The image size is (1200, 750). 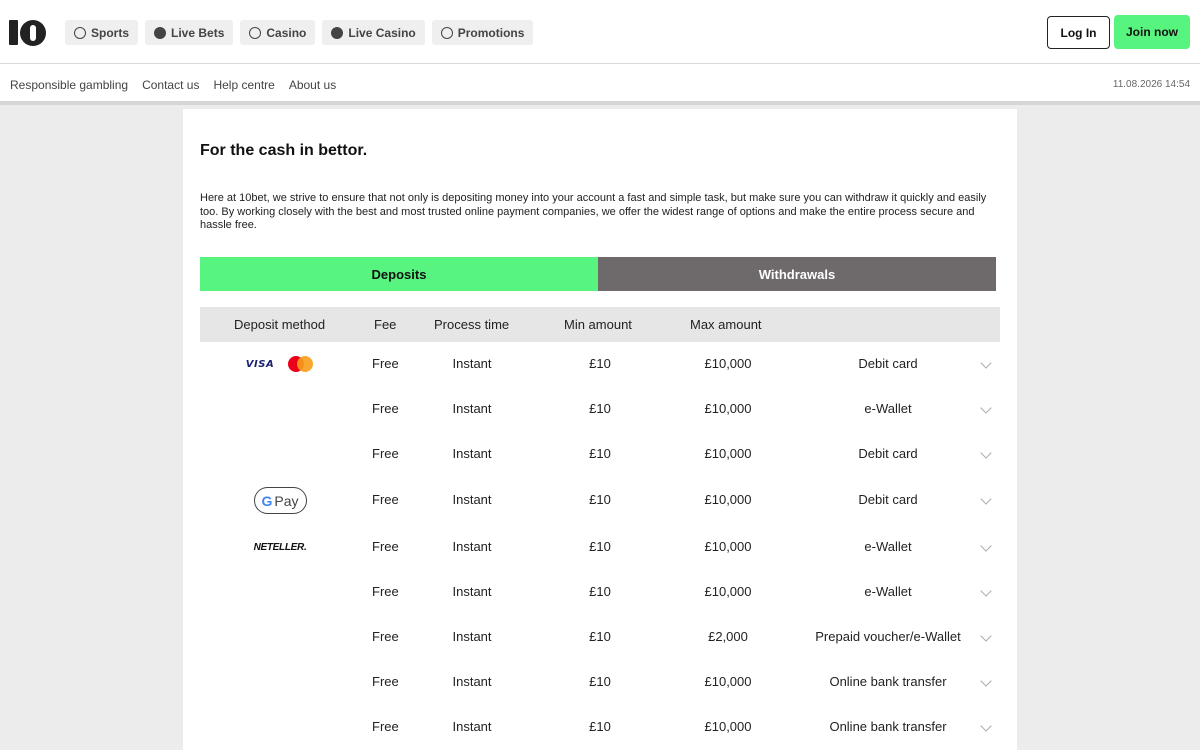 What do you see at coordinates (312, 85) in the screenshot?
I see `link-about-us: About us` at bounding box center [312, 85].